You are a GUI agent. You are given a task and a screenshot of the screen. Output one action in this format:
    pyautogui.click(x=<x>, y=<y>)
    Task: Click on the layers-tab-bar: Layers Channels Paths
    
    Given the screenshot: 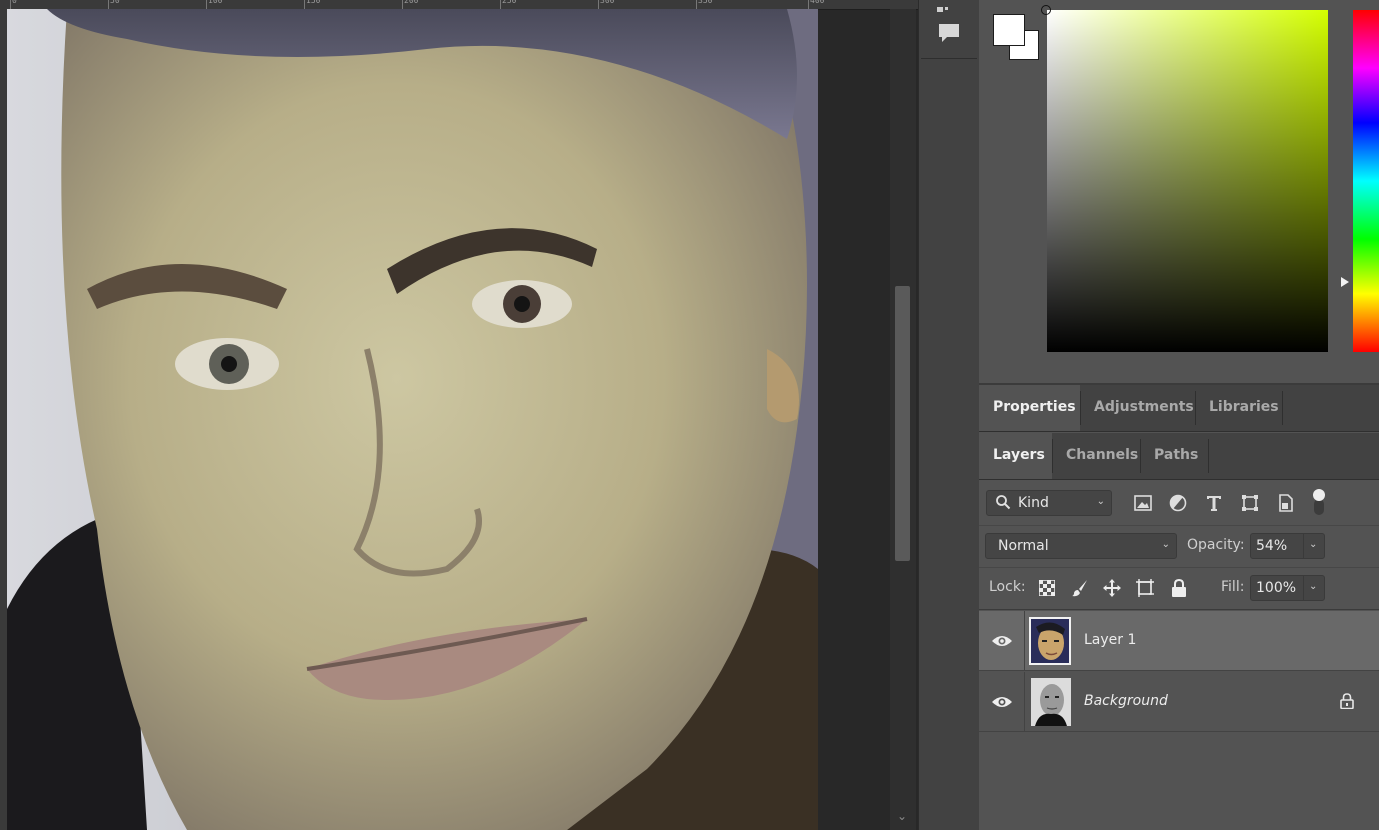 What is the action you would take?
    pyautogui.click(x=1179, y=456)
    